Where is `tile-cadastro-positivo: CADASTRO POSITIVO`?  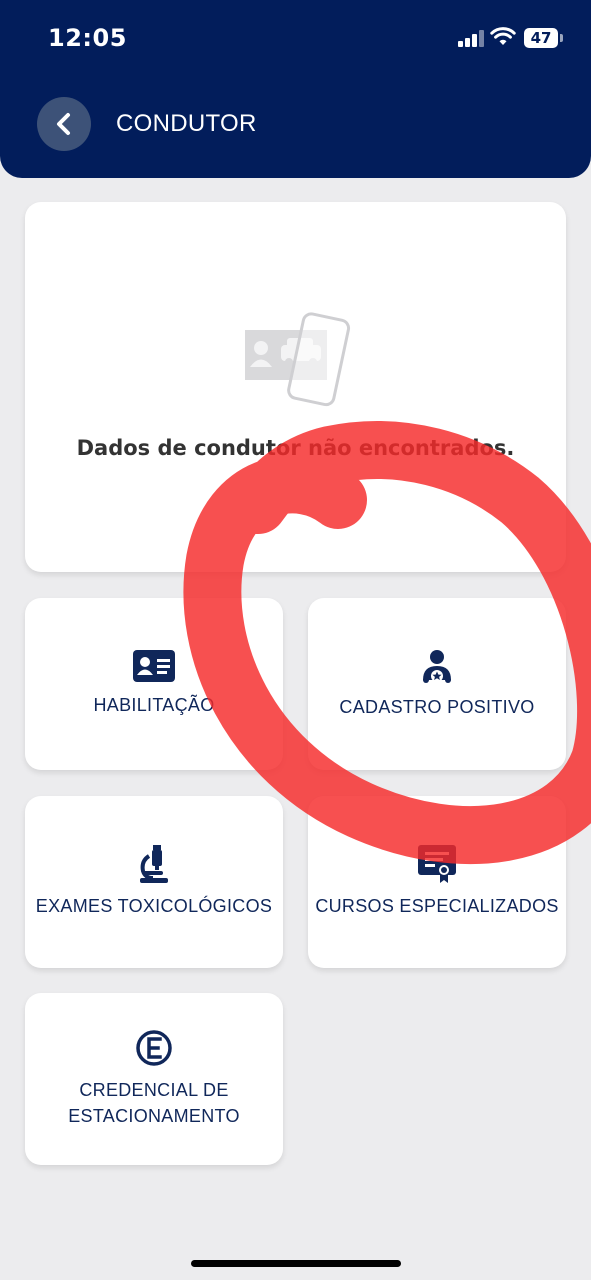
tile-cadastro-positivo: CADASTRO POSITIVO is located at coordinates (437, 684).